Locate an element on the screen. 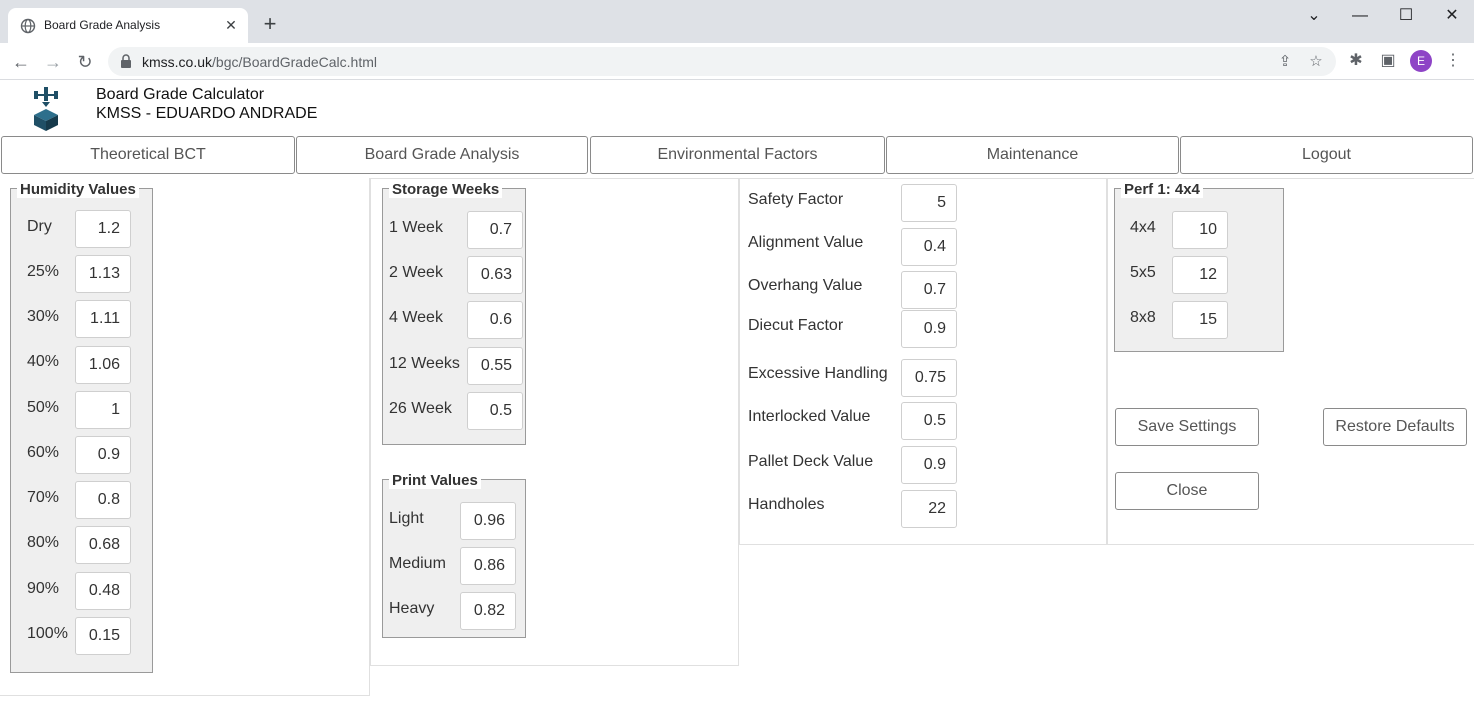 The width and height of the screenshot is (1474, 703). perf-legend: Perf 1: 4x4 is located at coordinates (1162, 189).